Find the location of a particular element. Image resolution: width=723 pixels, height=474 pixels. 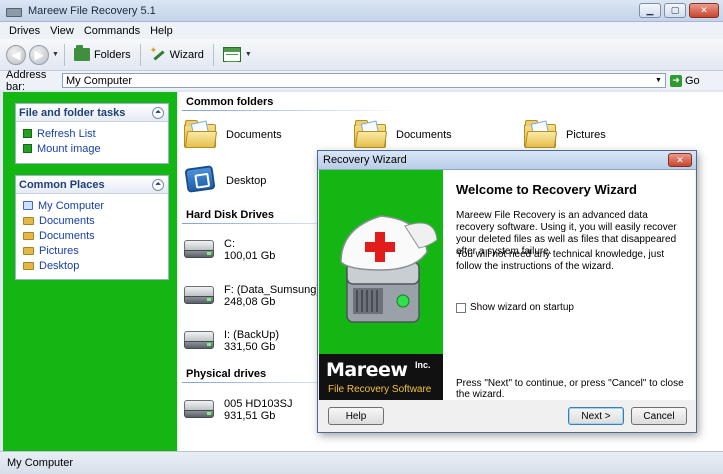

folder-item-documents-2: Documents is located at coordinates (403, 135).